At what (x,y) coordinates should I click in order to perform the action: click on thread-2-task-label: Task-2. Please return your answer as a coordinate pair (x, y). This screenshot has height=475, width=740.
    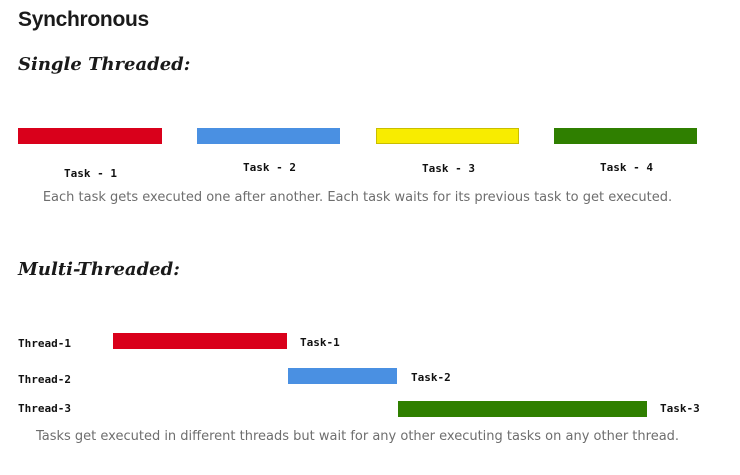
    Looking at the image, I should click on (431, 377).